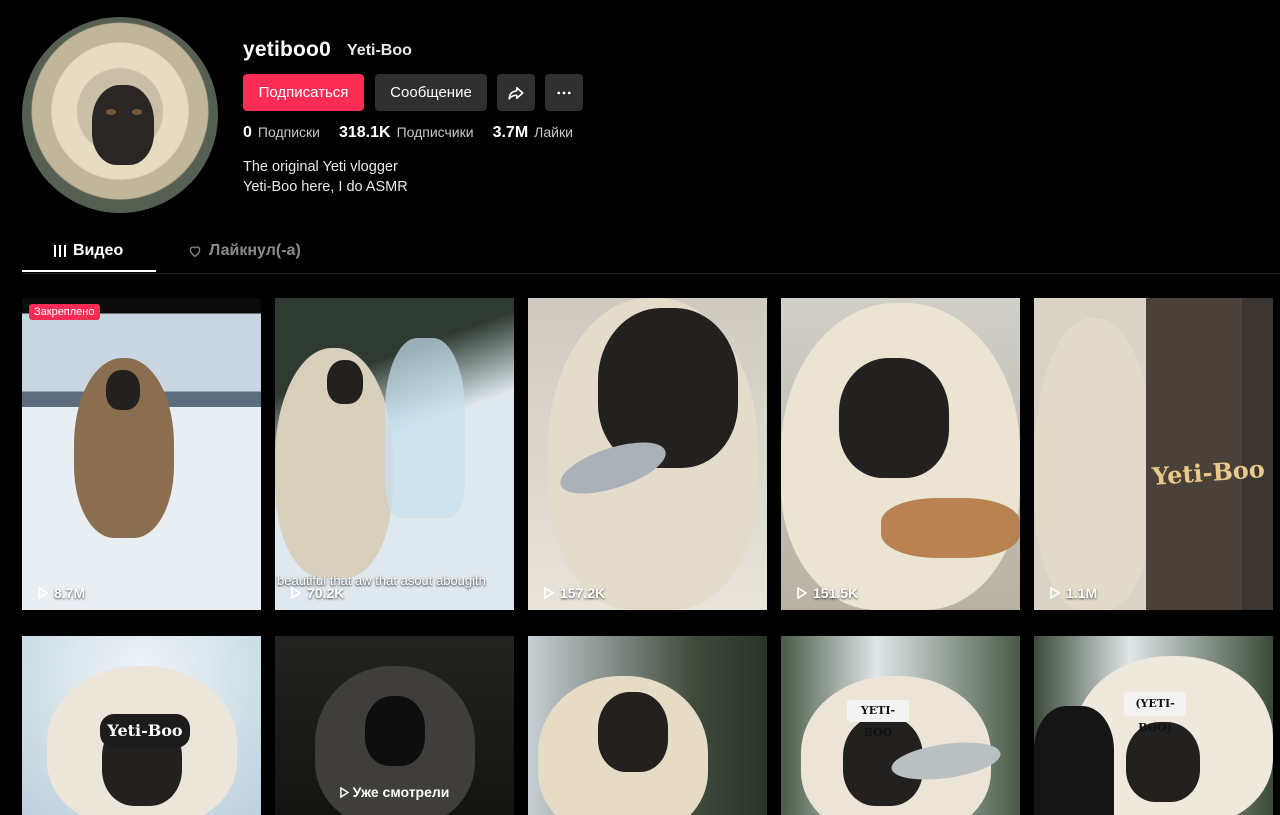  What do you see at coordinates (431, 92) in the screenshot?
I see `message-button: Сообщение` at bounding box center [431, 92].